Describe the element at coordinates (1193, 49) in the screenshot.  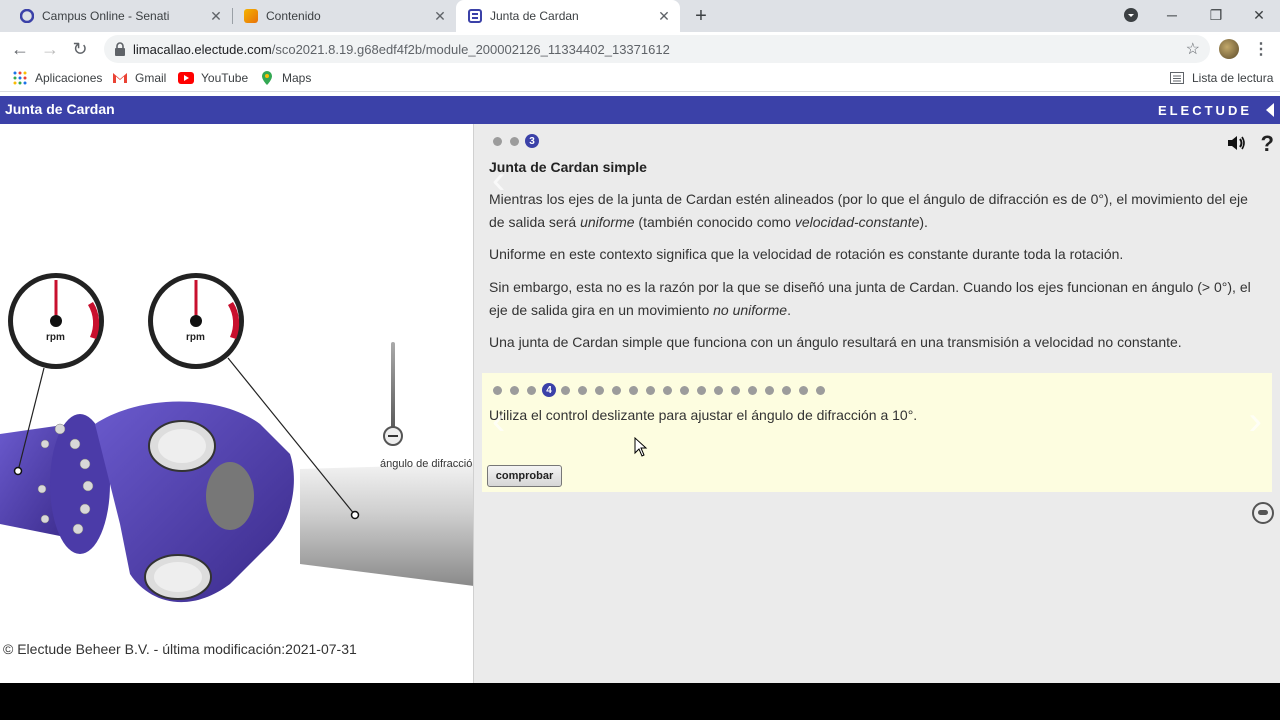
I see `bookmark-star-icon: ☆` at that location.